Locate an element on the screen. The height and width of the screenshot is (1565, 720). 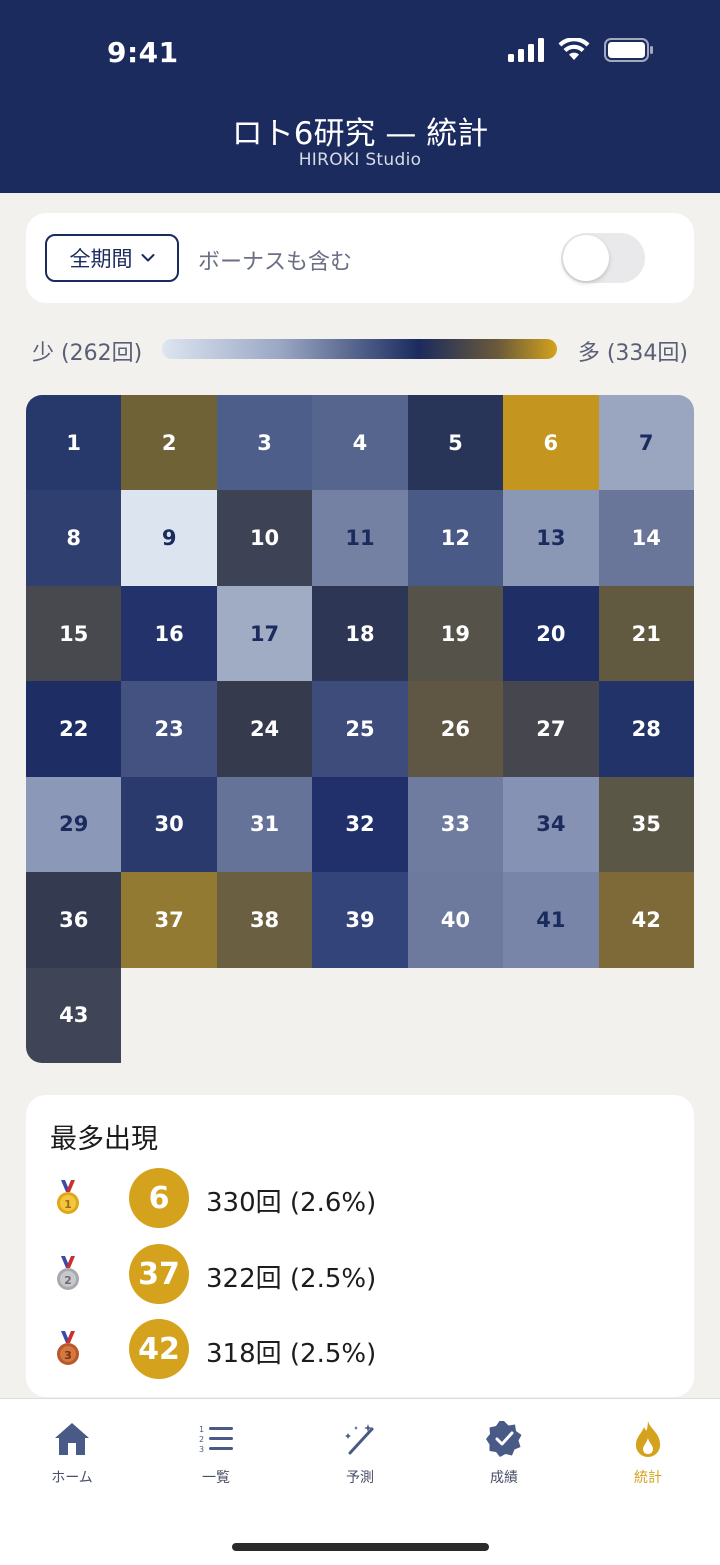
home-icon is located at coordinates (72, 1439).